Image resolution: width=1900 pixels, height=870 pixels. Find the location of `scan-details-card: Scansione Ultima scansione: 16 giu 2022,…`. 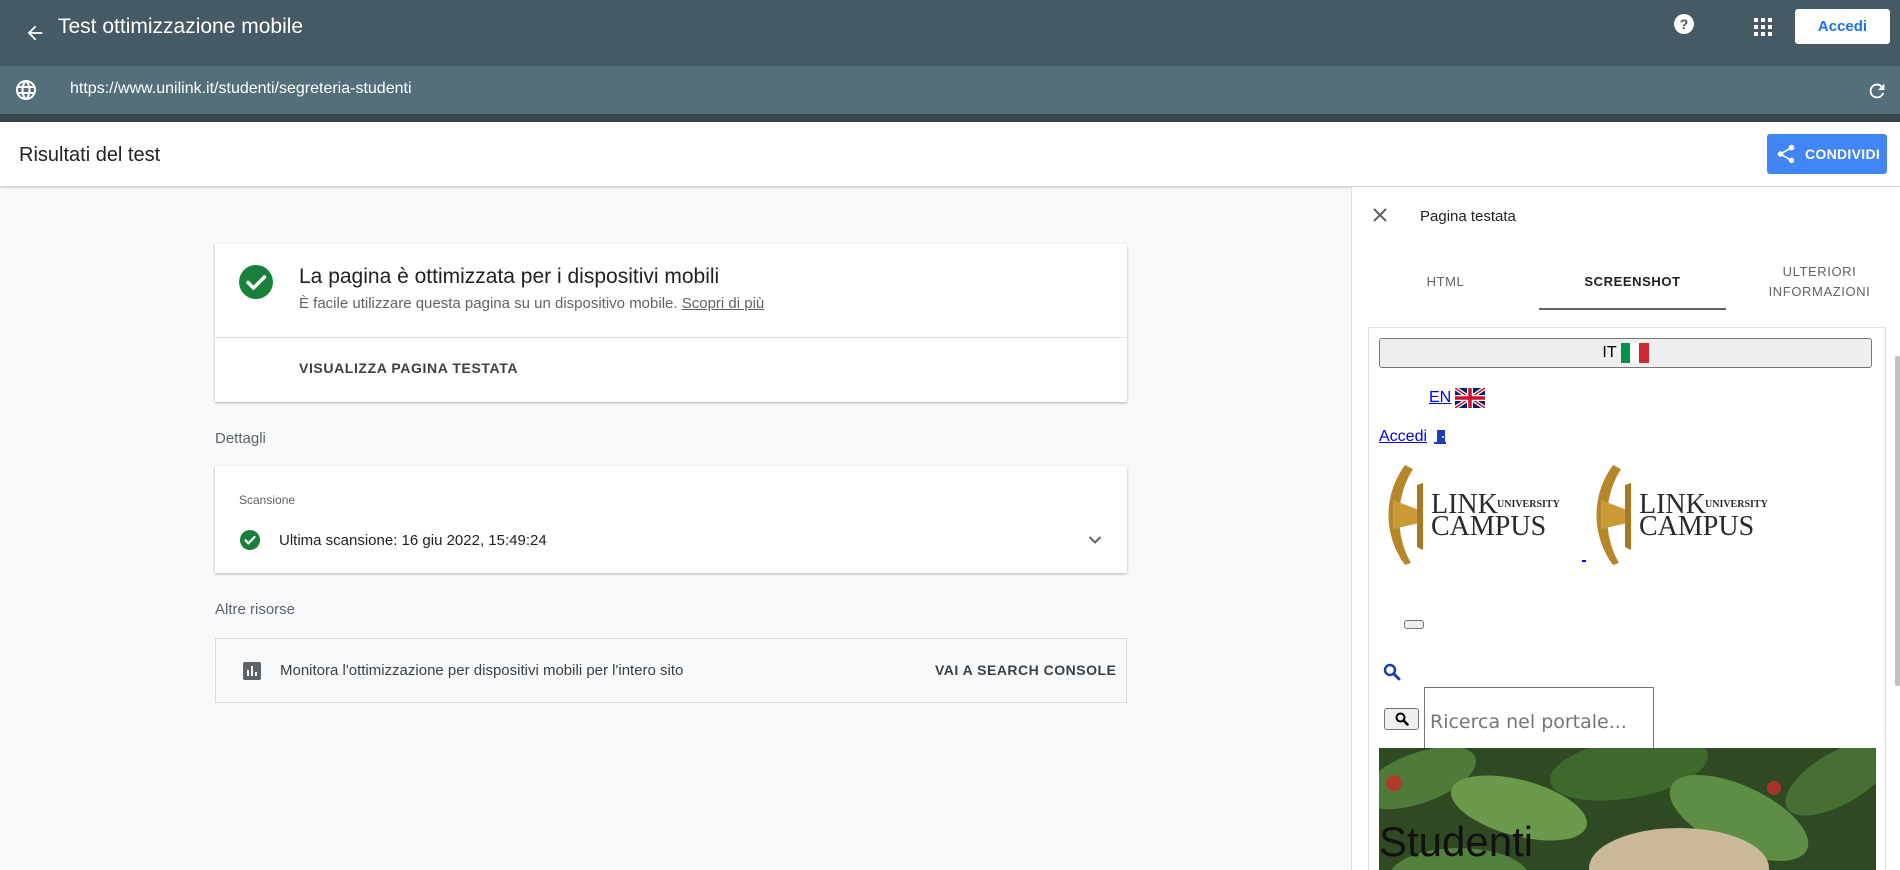

scan-details-card: Scansione Ultima scansione: 16 giu 2022,… is located at coordinates (671, 519).